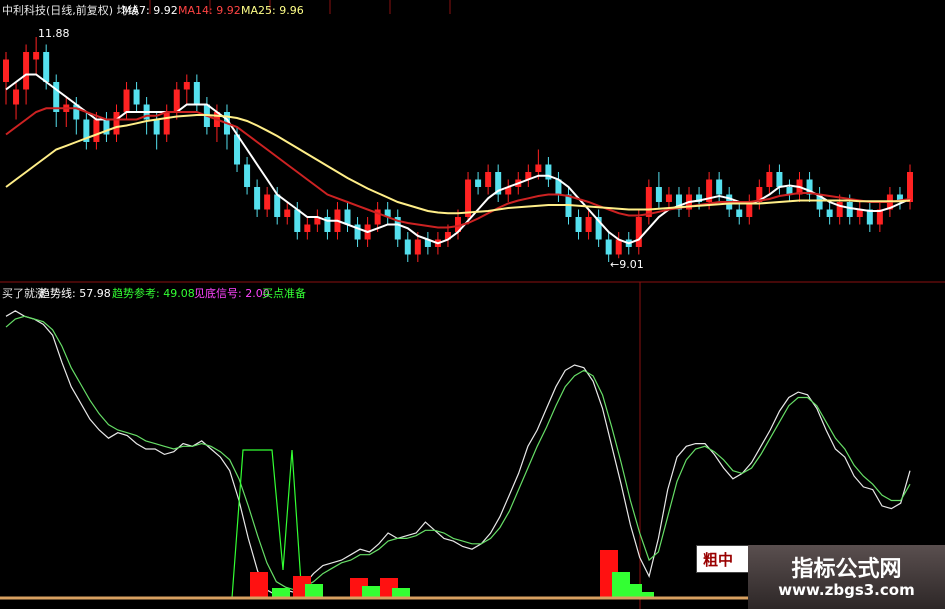 This screenshot has height=609, width=945. I want to click on trend-line-label: 趋势线: 57.98, so click(75, 293).